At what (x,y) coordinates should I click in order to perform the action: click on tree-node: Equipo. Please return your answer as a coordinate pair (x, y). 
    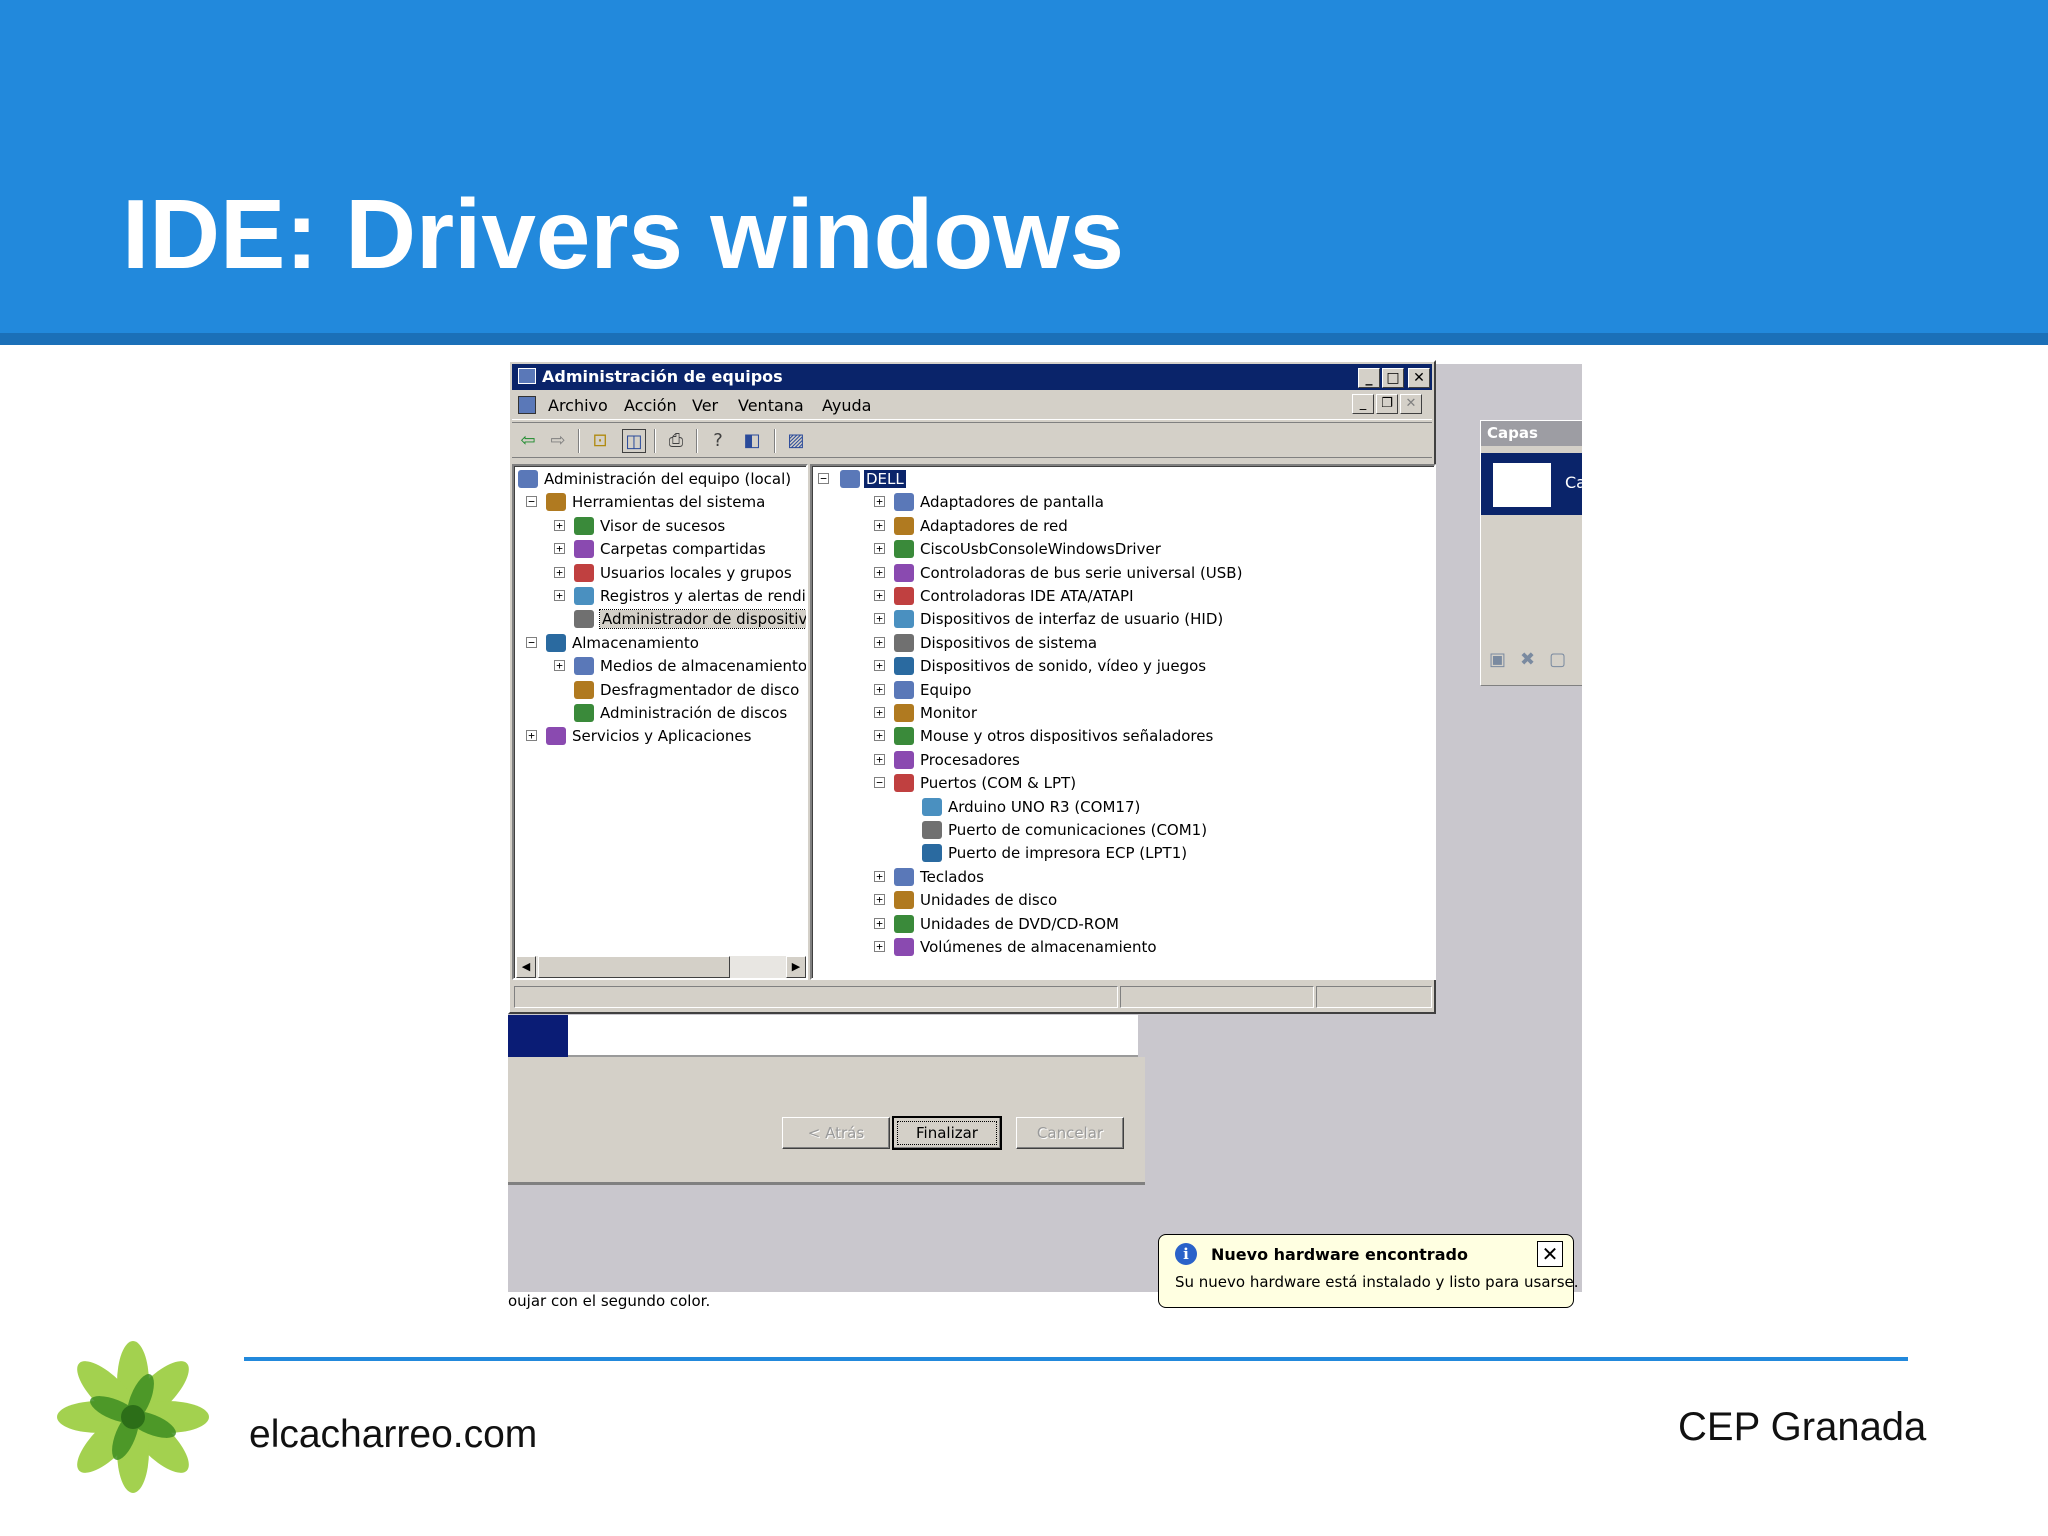
    Looking at the image, I should click on (945, 690).